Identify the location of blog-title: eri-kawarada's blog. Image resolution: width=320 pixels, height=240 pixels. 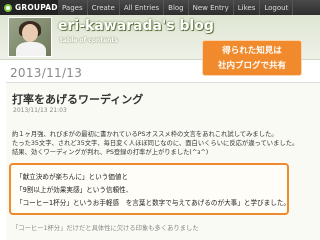
(136, 26).